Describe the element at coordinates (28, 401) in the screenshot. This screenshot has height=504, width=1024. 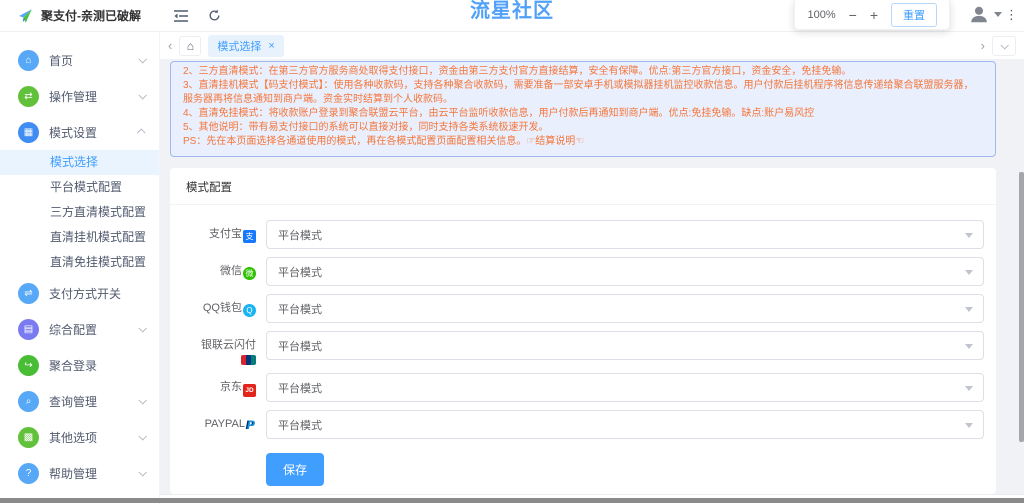
I see `query-icon: ⌕` at that location.